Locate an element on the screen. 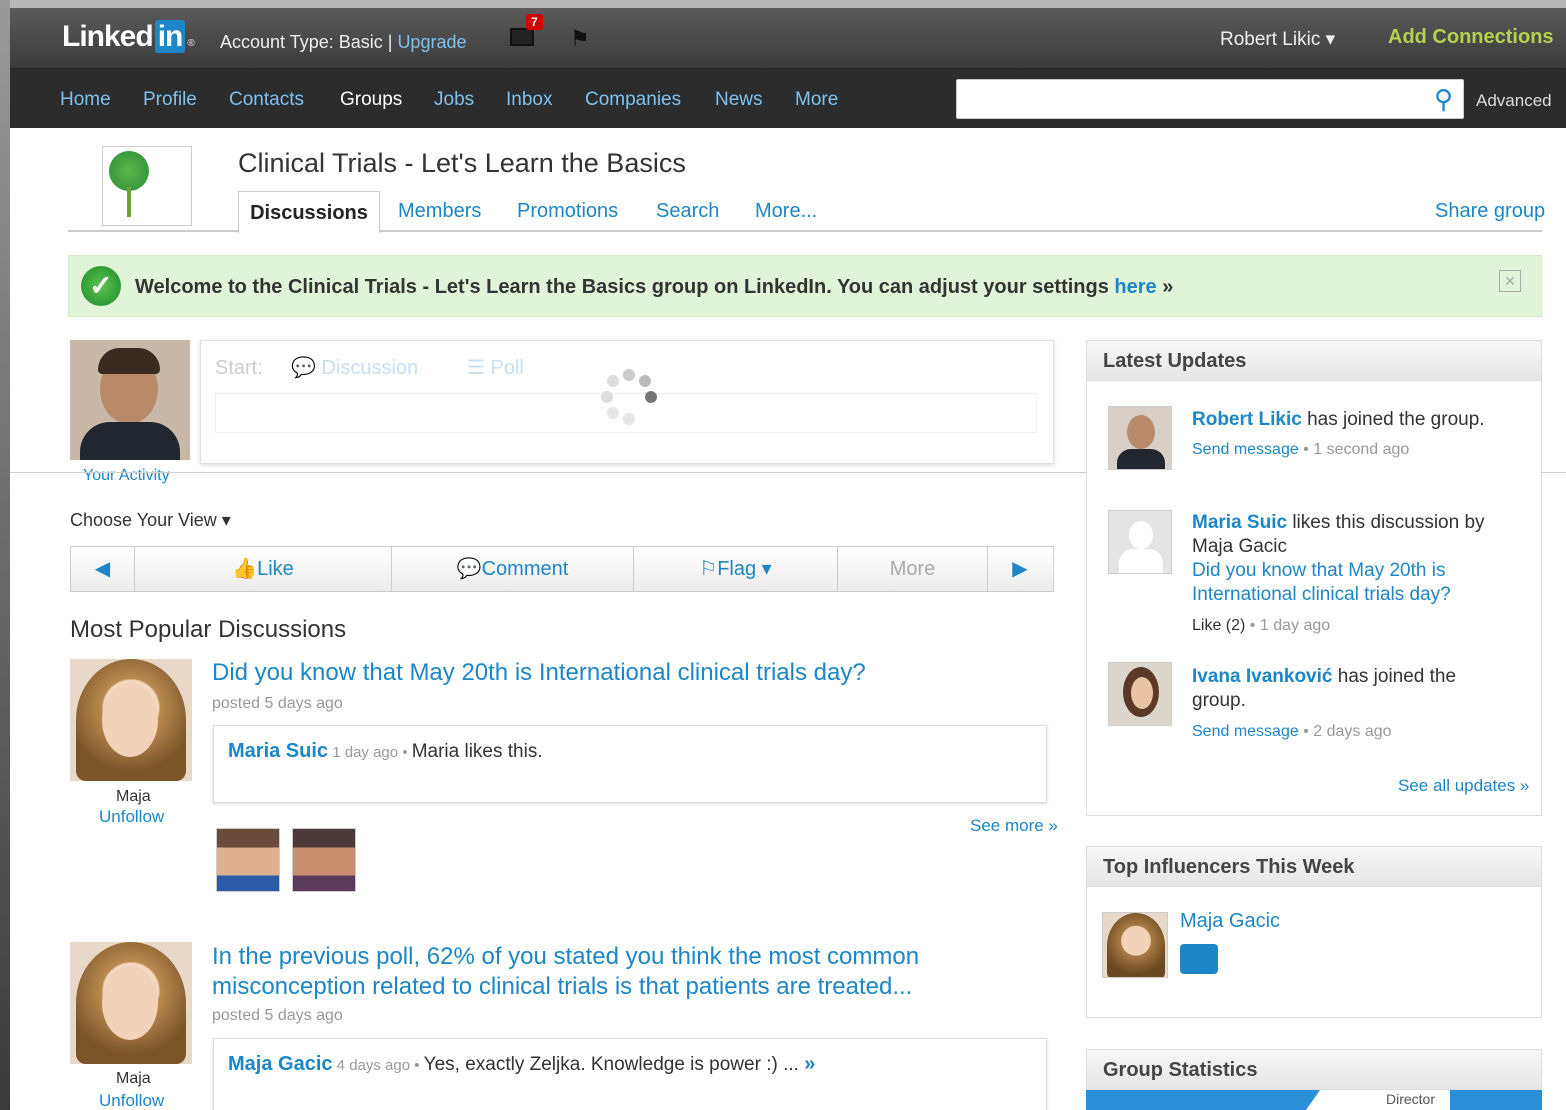  nav-groups: Groups is located at coordinates (371, 100).